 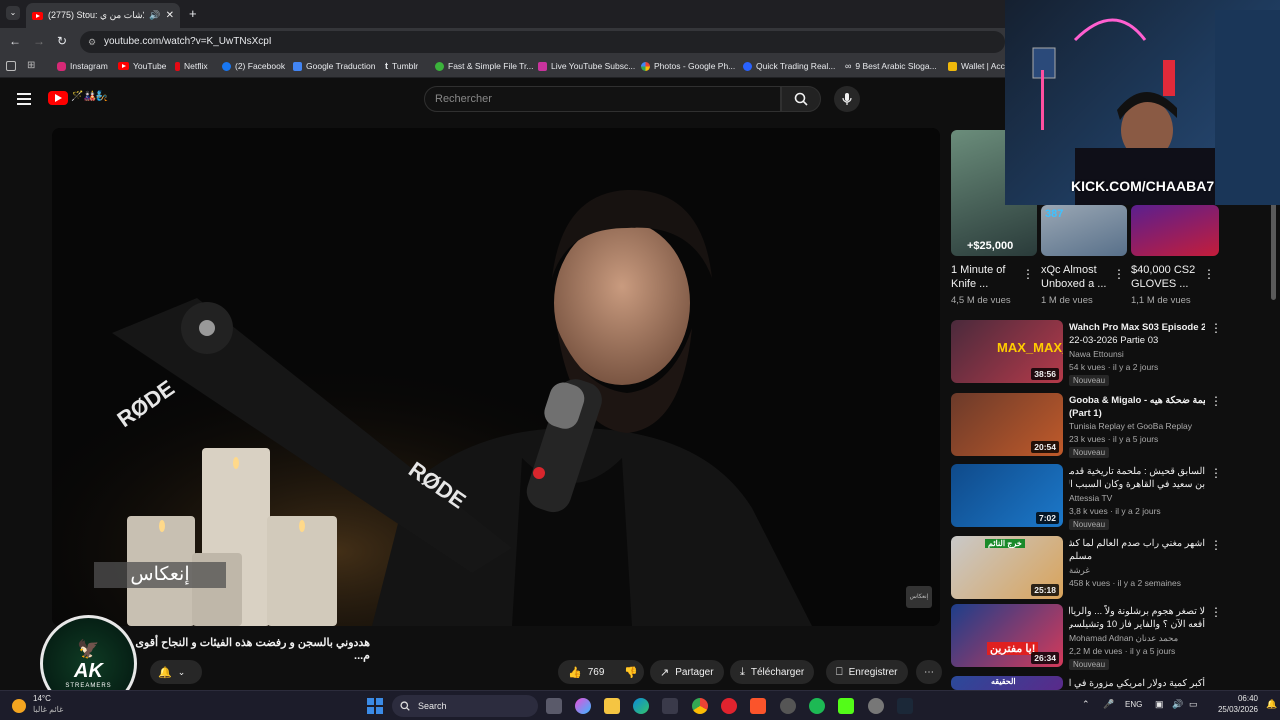 What do you see at coordinates (1096, 354) in the screenshot?
I see `rec-channel: Nawa Ettounsi` at bounding box center [1096, 354].